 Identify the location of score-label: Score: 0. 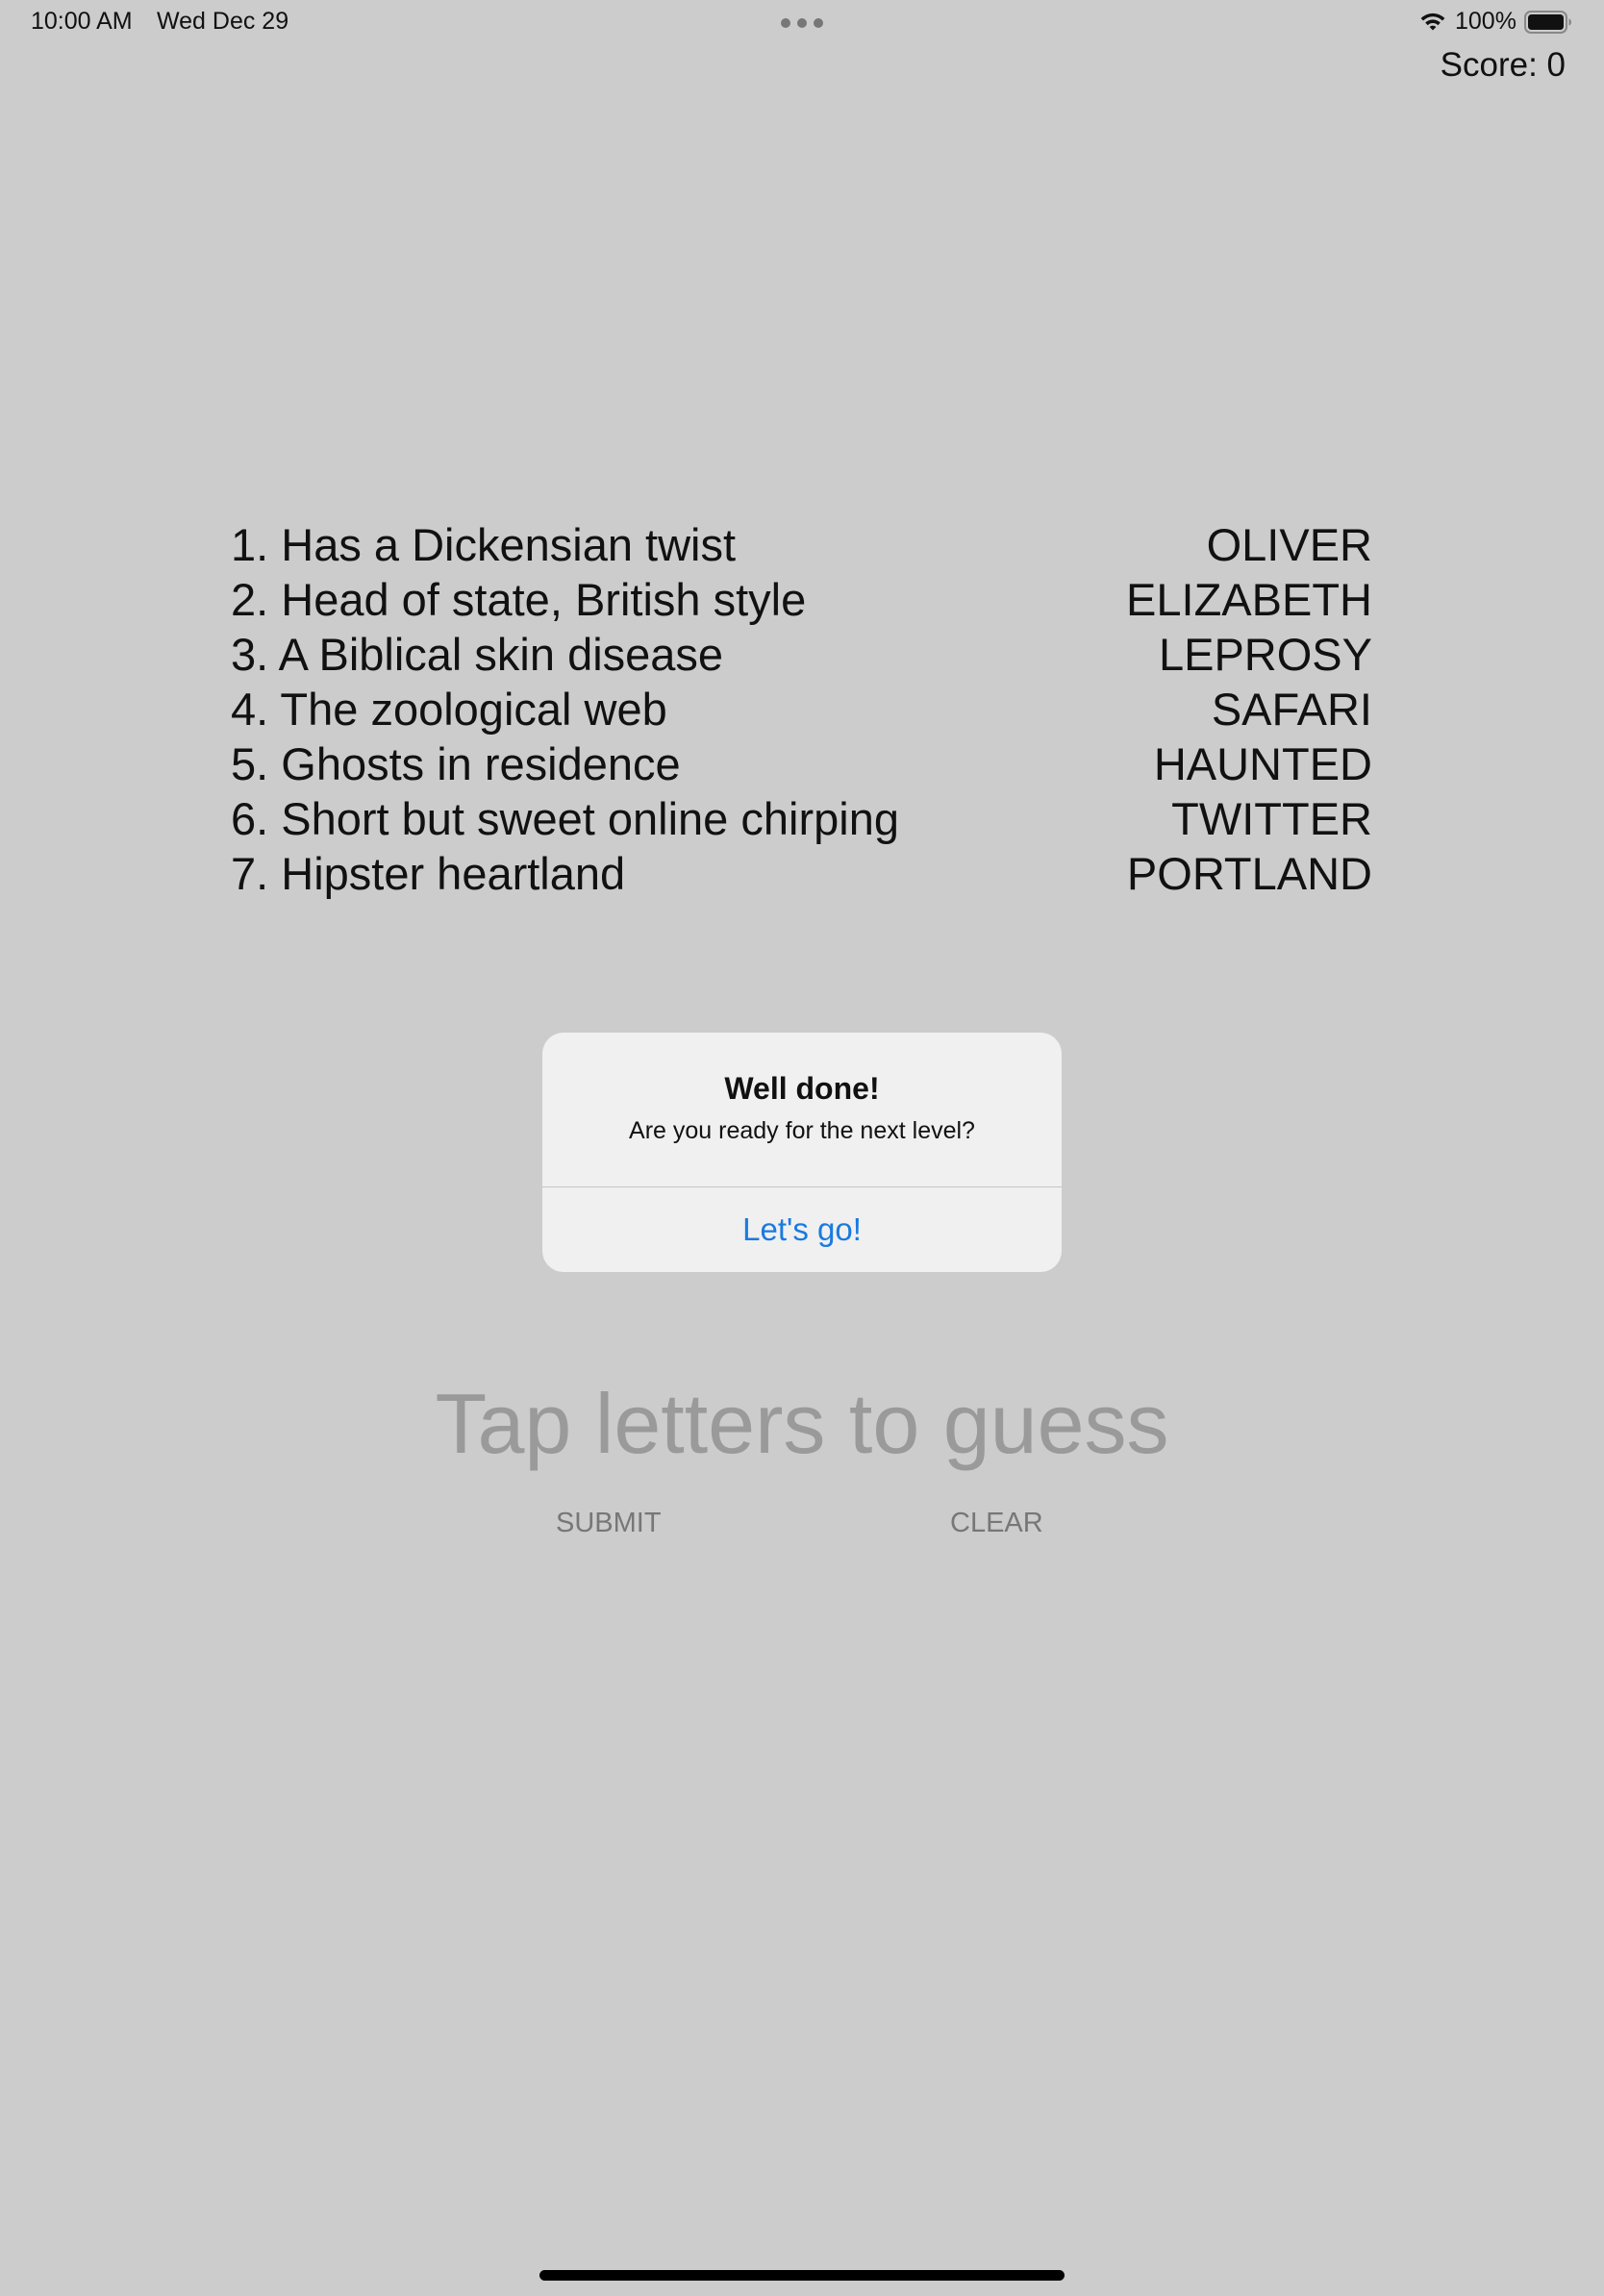
(1503, 65).